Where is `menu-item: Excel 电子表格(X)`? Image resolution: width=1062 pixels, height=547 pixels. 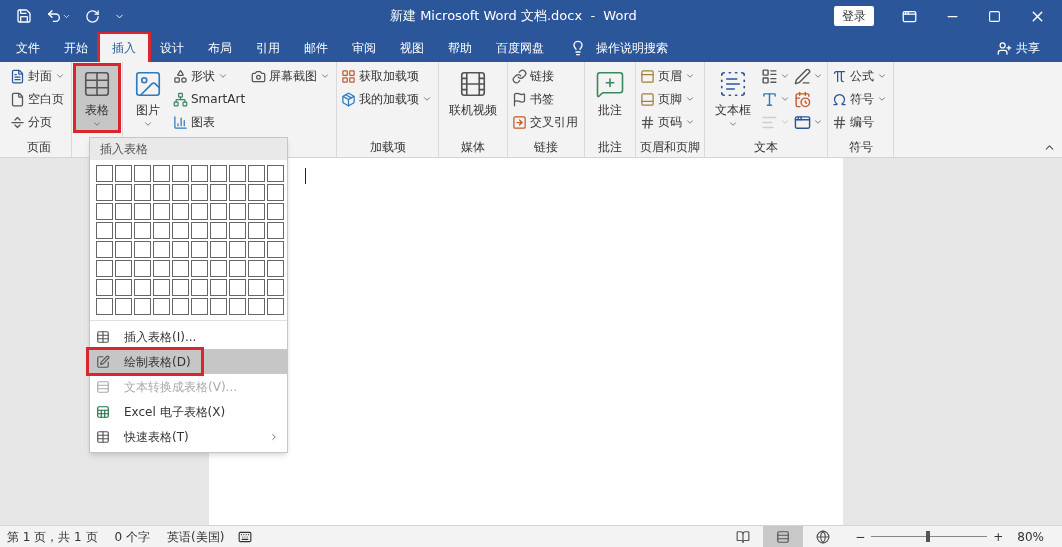 menu-item: Excel 电子表格(X) is located at coordinates (188, 411).